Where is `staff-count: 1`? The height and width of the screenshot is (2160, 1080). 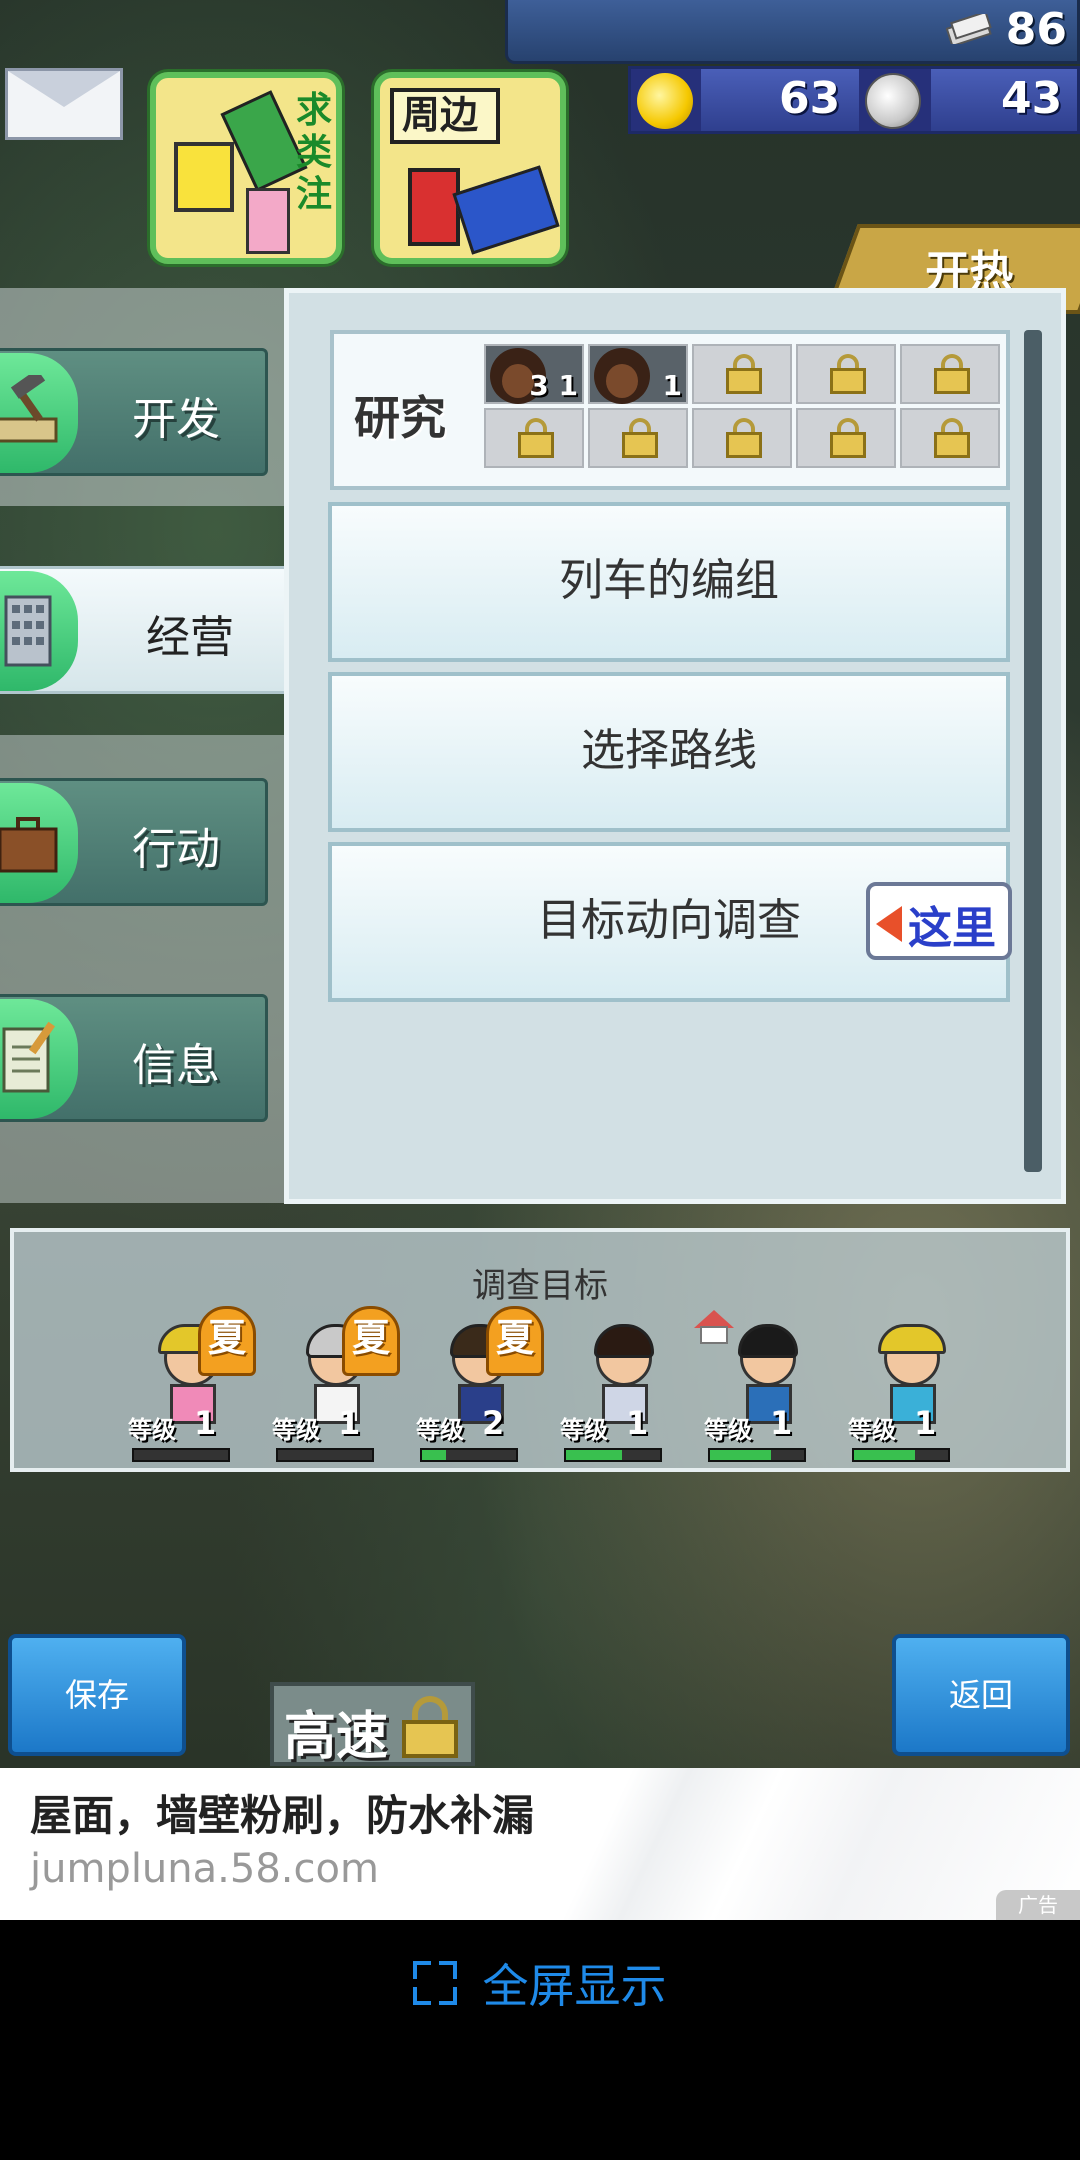 staff-count: 1 is located at coordinates (672, 385).